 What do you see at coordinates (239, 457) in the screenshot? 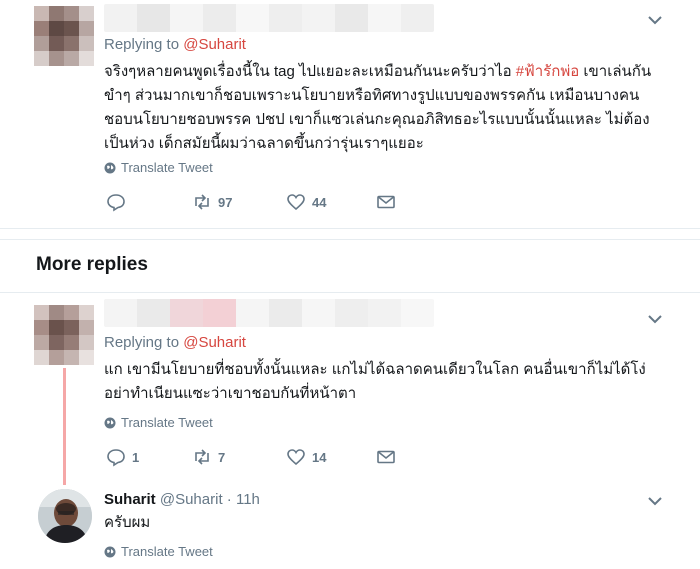
I see `retweet-button: 7` at bounding box center [239, 457].